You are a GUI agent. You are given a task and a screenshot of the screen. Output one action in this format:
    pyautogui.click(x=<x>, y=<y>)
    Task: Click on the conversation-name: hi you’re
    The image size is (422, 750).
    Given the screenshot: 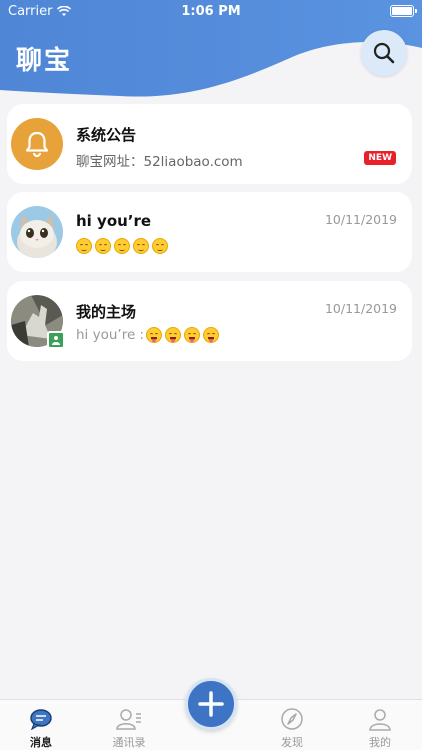 What is the action you would take?
    pyautogui.click(x=114, y=221)
    